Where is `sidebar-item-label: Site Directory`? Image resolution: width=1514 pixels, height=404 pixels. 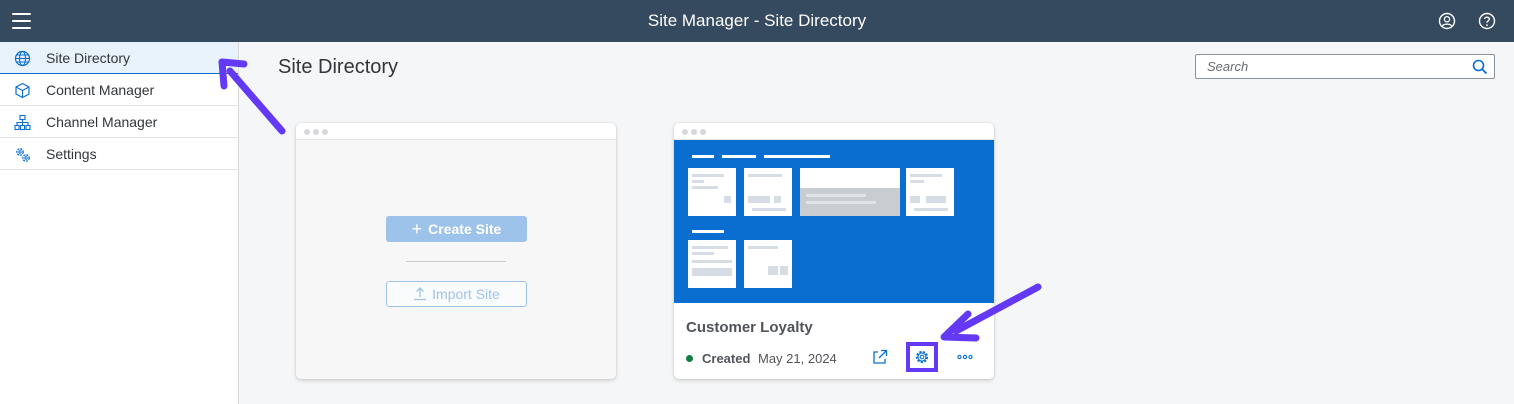
sidebar-item-label: Site Directory is located at coordinates (88, 57).